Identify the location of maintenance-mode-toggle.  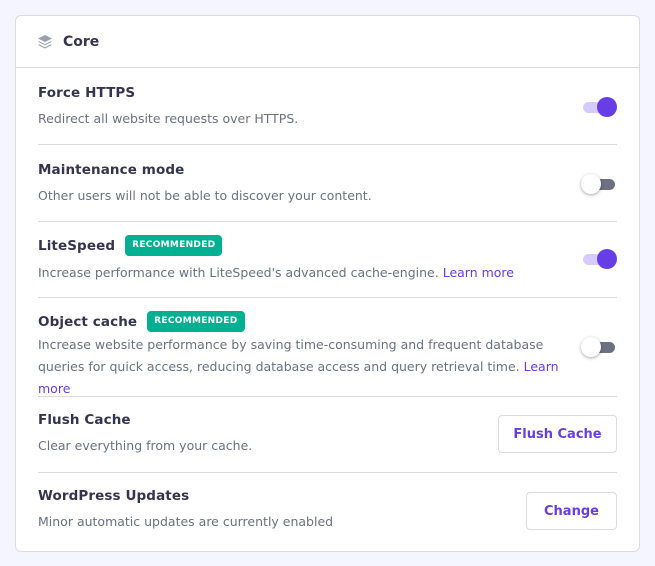
(599, 184).